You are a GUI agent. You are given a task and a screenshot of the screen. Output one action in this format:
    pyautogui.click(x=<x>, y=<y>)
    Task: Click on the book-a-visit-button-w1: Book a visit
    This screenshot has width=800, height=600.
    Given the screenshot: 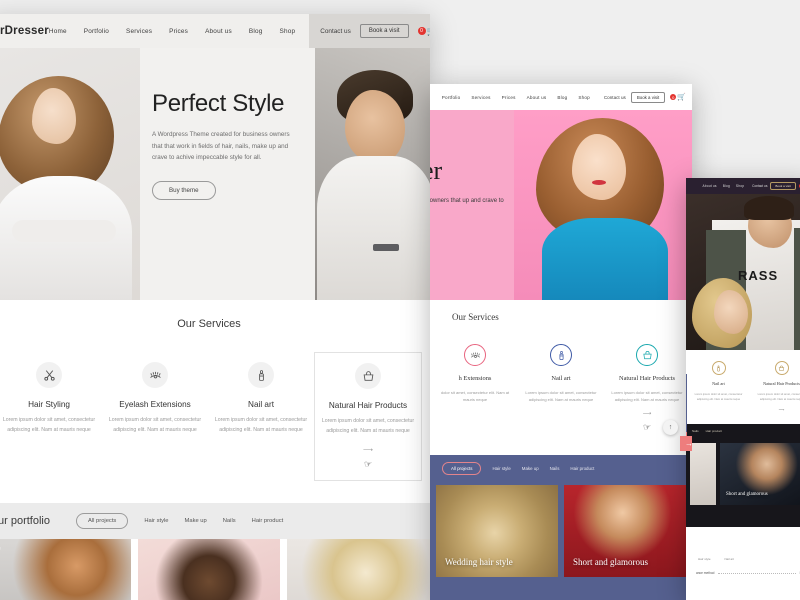 What is the action you would take?
    pyautogui.click(x=384, y=31)
    